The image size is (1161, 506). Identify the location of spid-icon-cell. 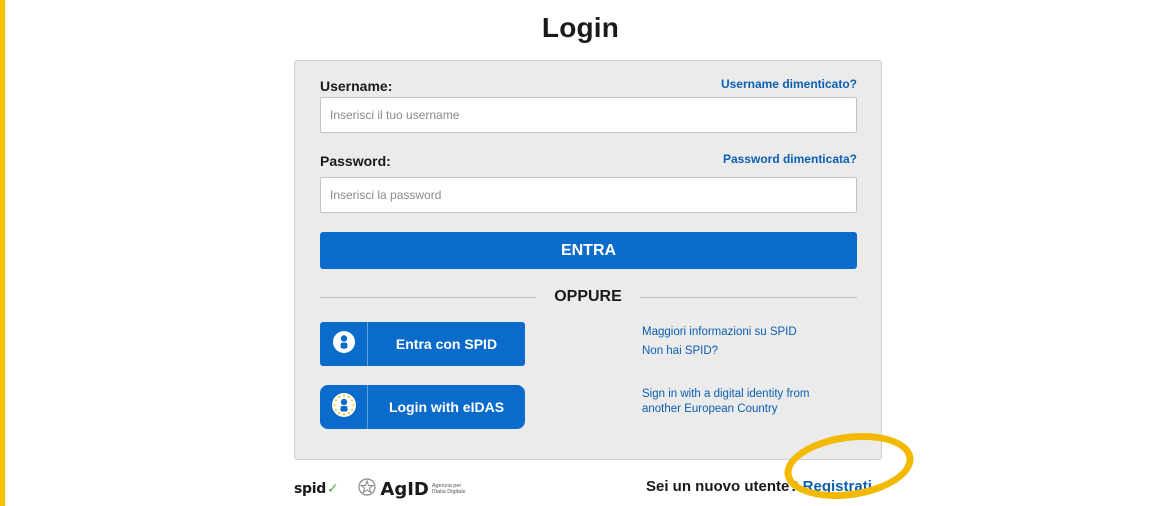
(344, 344).